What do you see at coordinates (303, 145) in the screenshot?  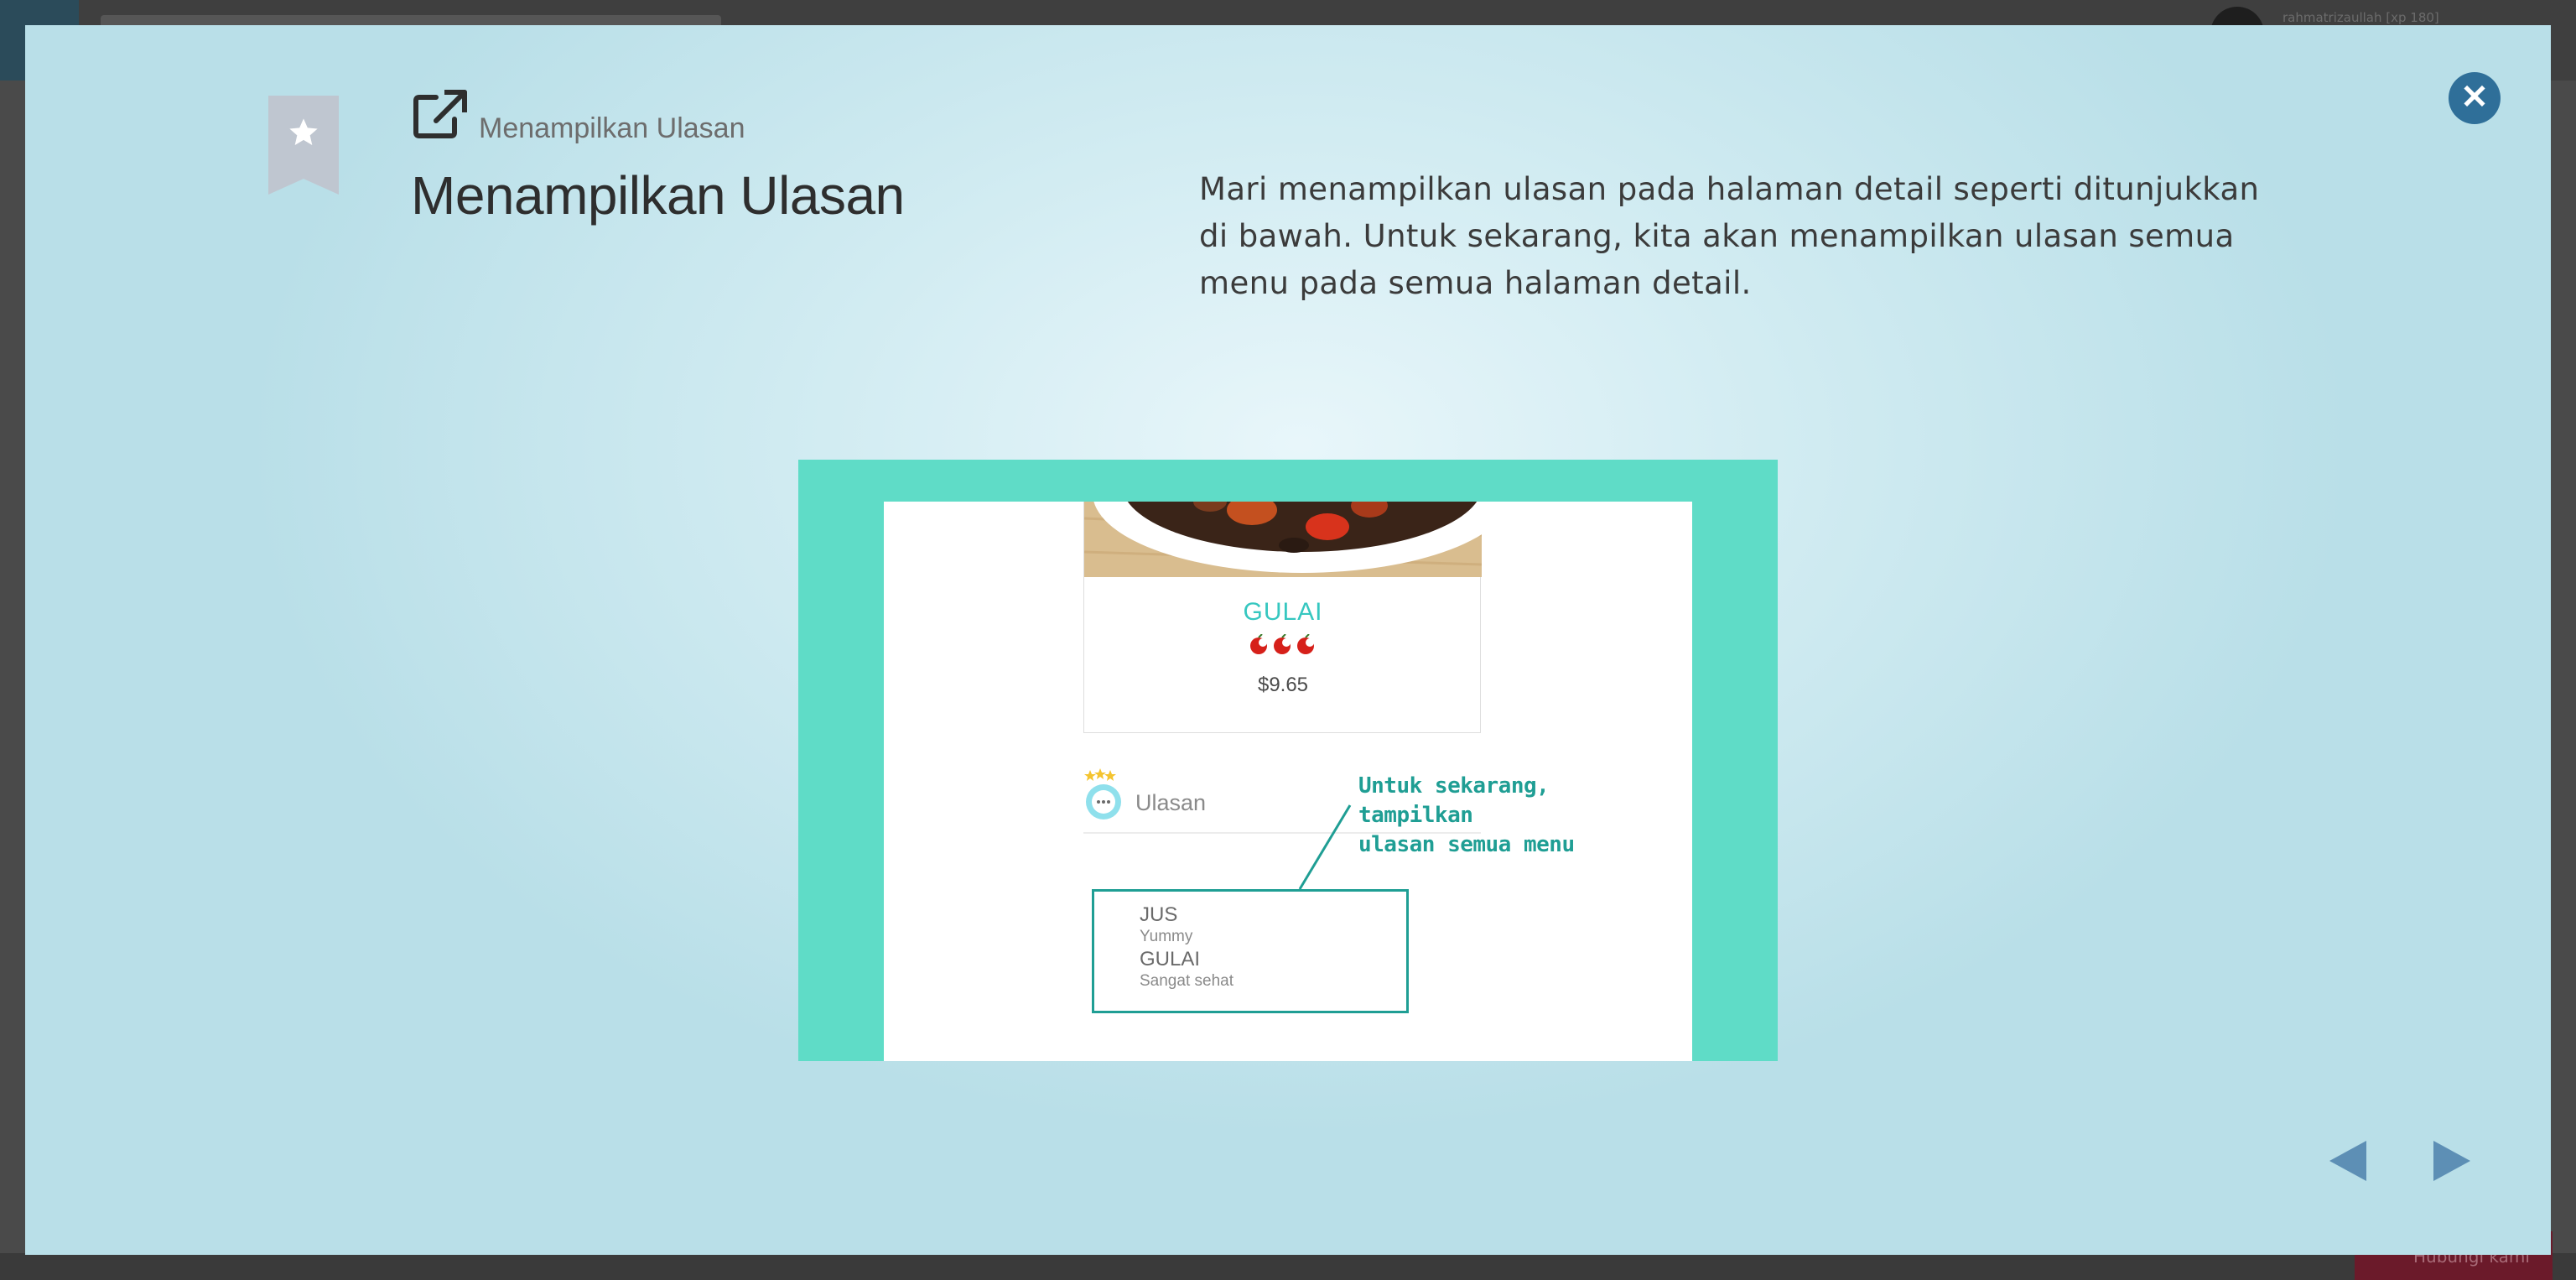 I see `star-bookmark-icon` at bounding box center [303, 145].